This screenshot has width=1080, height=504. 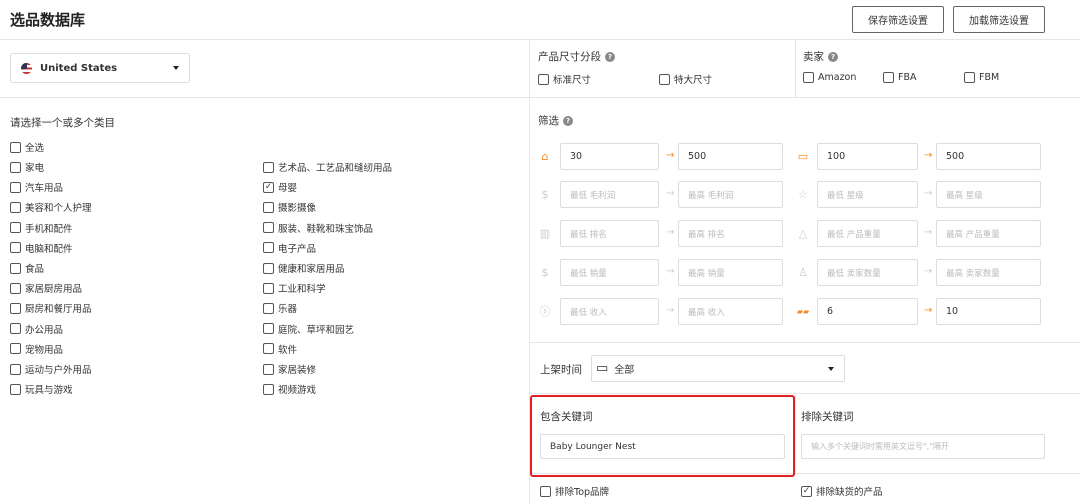 What do you see at coordinates (297, 209) in the screenshot?
I see `category-label: 摄影摄像` at bounding box center [297, 209].